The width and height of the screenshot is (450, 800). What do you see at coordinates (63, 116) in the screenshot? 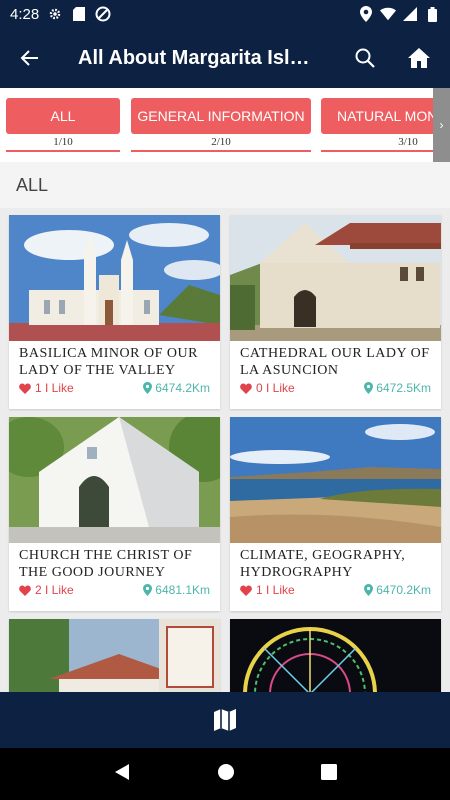
I see `tab-label: ALL` at bounding box center [63, 116].